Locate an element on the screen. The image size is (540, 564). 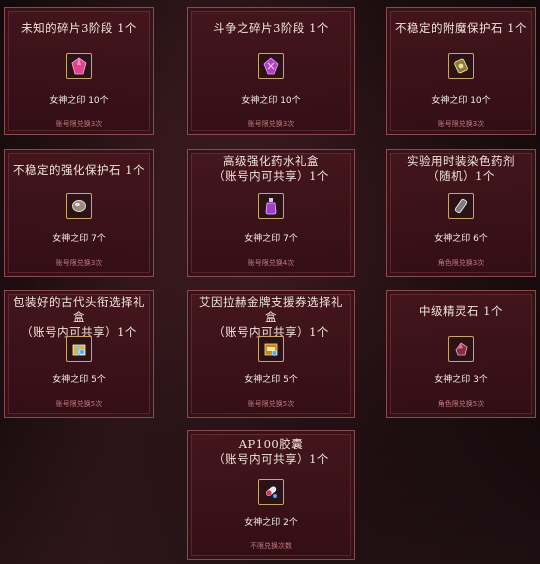
exchange-card-4: 不稳定的强化保护石 1个 女神之印 7个 账号限兑换3次 is located at coordinates (79, 213).